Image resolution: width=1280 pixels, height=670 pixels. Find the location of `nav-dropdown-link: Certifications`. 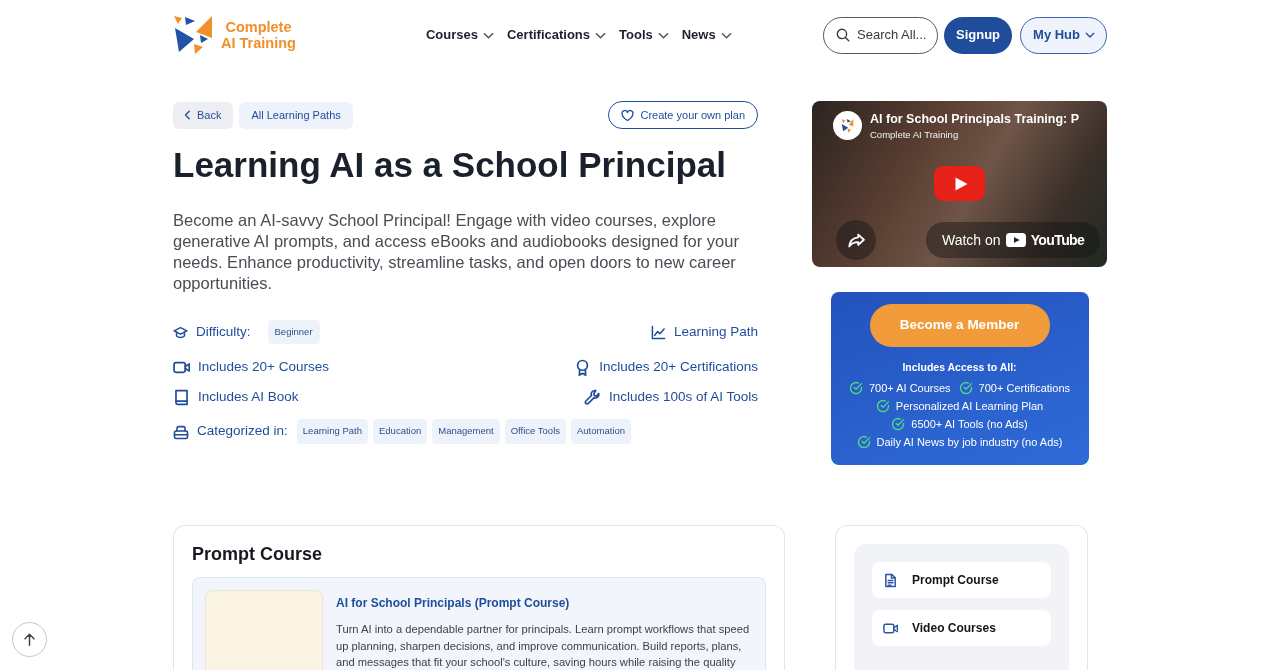

nav-dropdown-link: Certifications is located at coordinates (556, 35).